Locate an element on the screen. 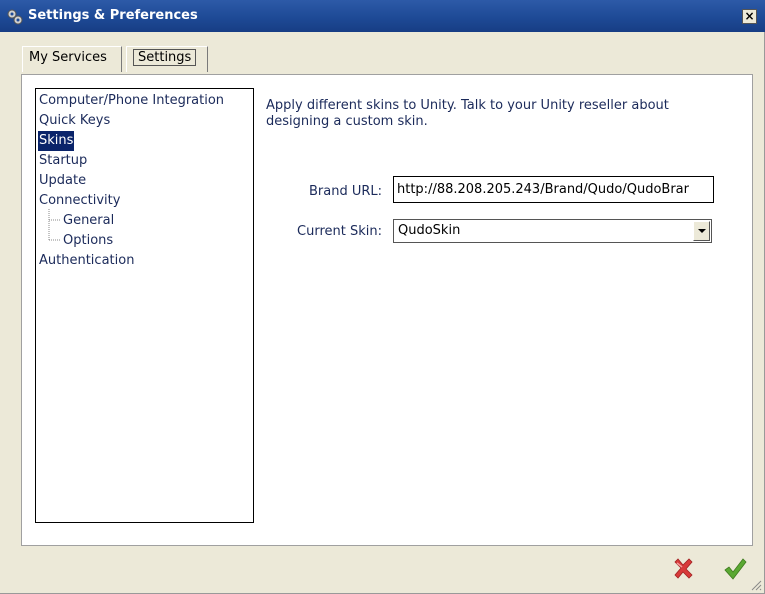  dropdown-button is located at coordinates (701, 231).